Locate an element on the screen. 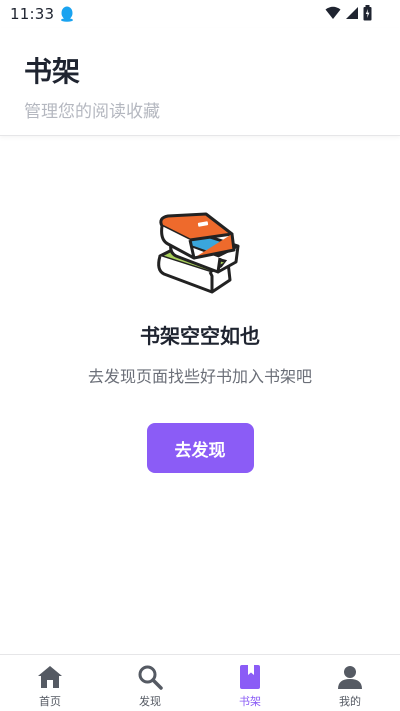 The height and width of the screenshot is (711, 400). nav-item-profile: 我的 is located at coordinates (350, 683).